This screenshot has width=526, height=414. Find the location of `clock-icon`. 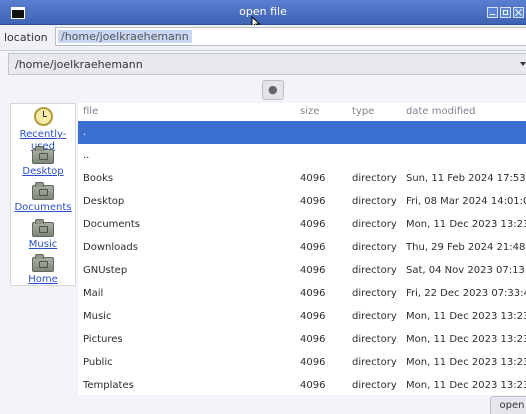

clock-icon is located at coordinates (43, 116).